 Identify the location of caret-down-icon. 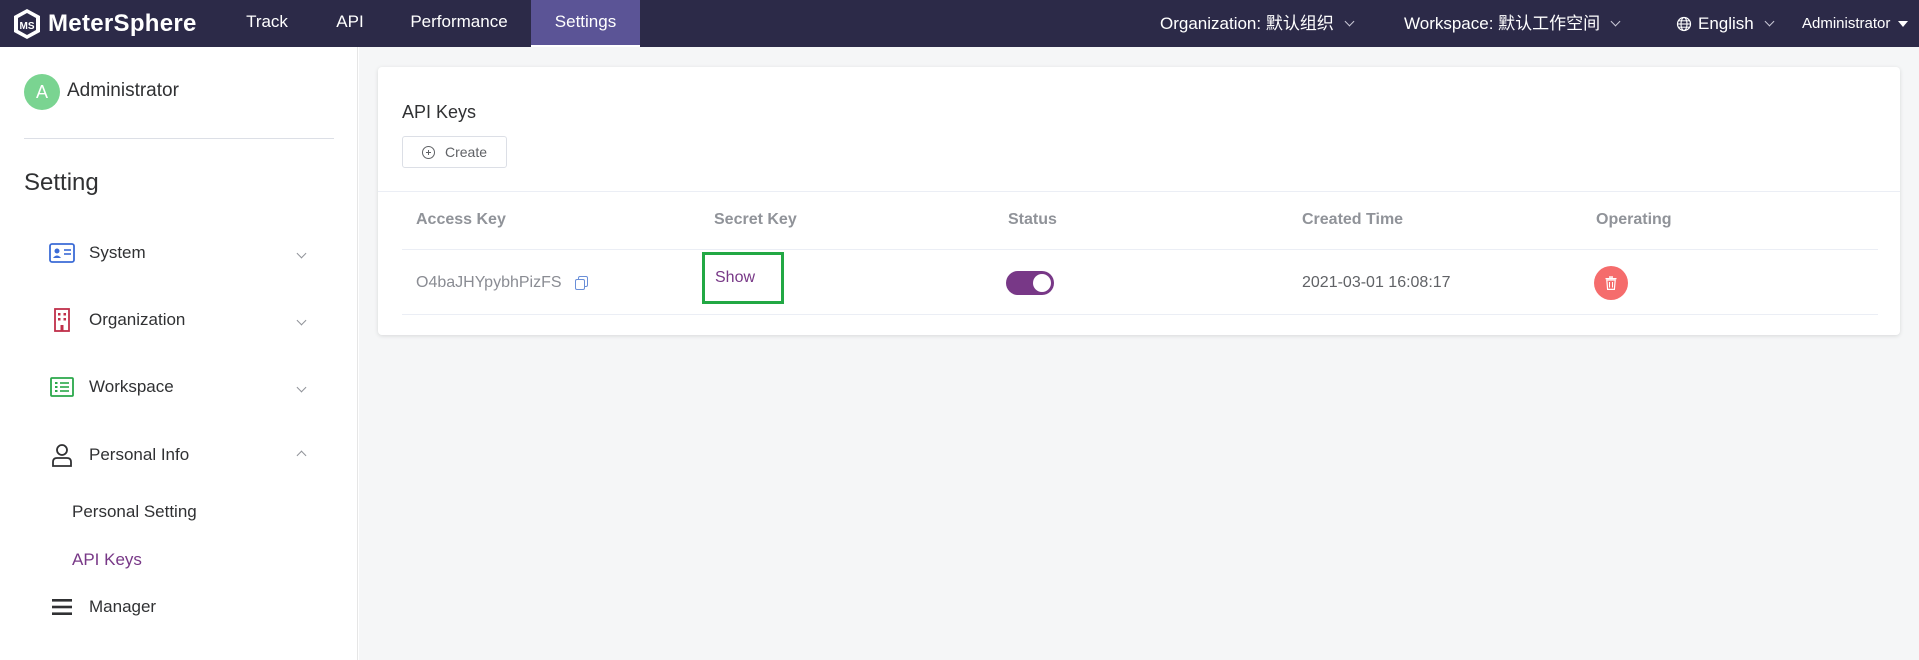
(1903, 23).